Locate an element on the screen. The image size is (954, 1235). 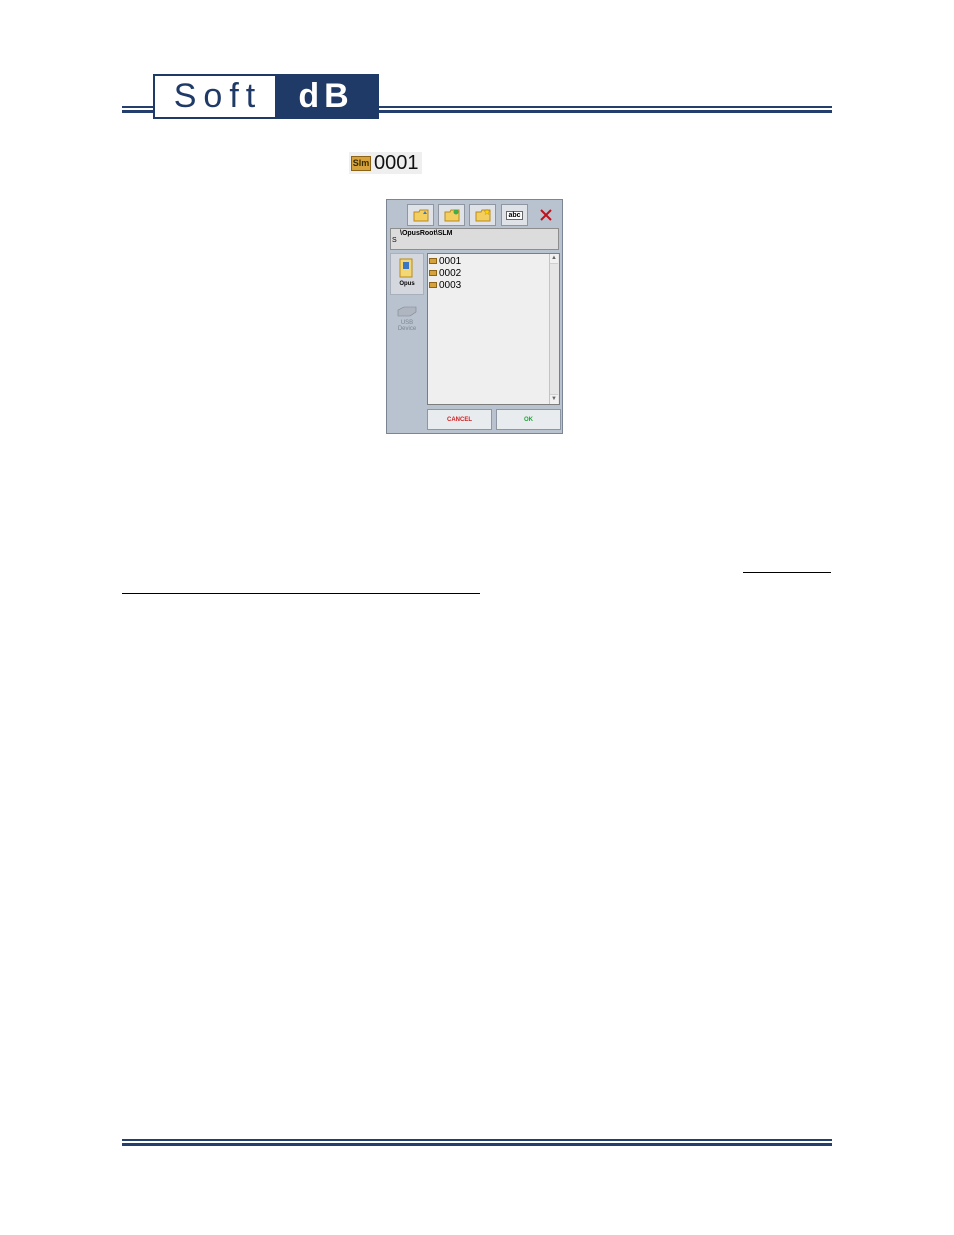
footer-rule-thin is located at coordinates (477, 1140).